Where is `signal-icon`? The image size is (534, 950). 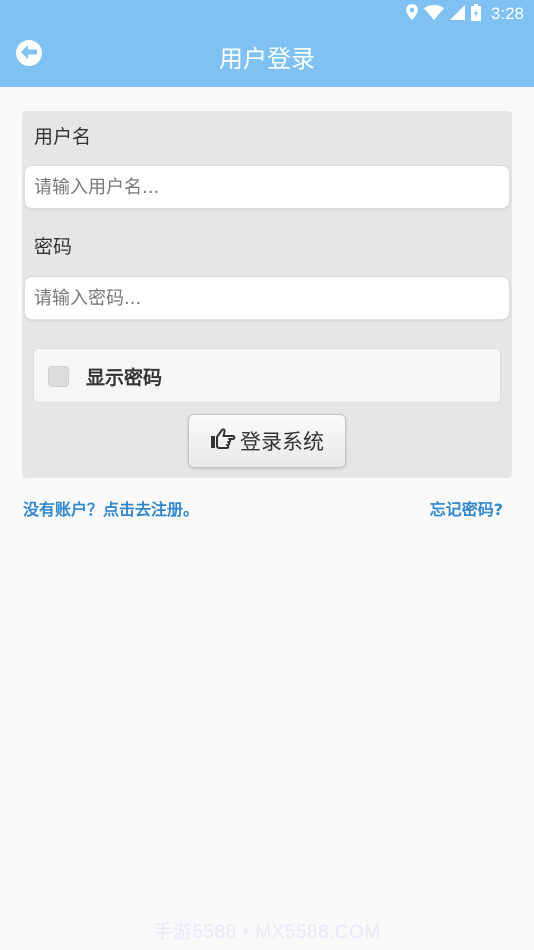 signal-icon is located at coordinates (457, 14).